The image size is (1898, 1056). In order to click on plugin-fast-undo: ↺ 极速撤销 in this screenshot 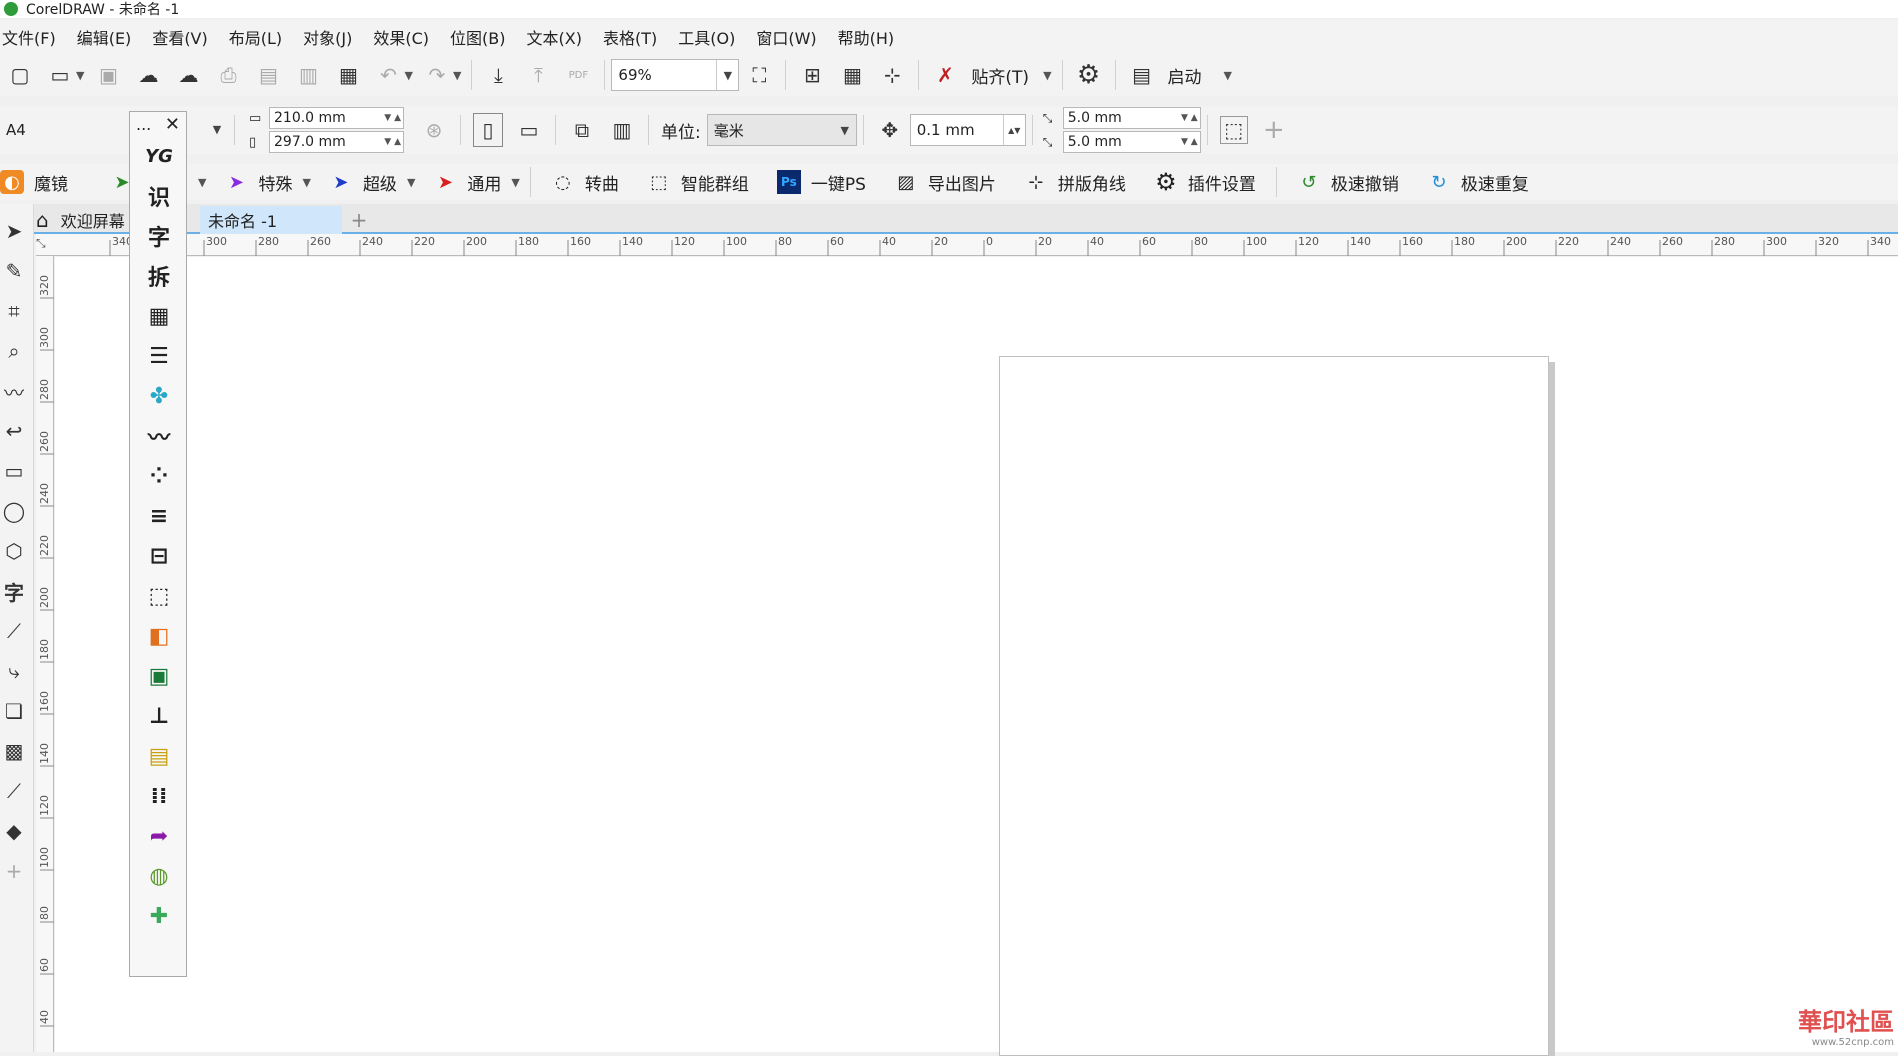, I will do `click(1348, 182)`.